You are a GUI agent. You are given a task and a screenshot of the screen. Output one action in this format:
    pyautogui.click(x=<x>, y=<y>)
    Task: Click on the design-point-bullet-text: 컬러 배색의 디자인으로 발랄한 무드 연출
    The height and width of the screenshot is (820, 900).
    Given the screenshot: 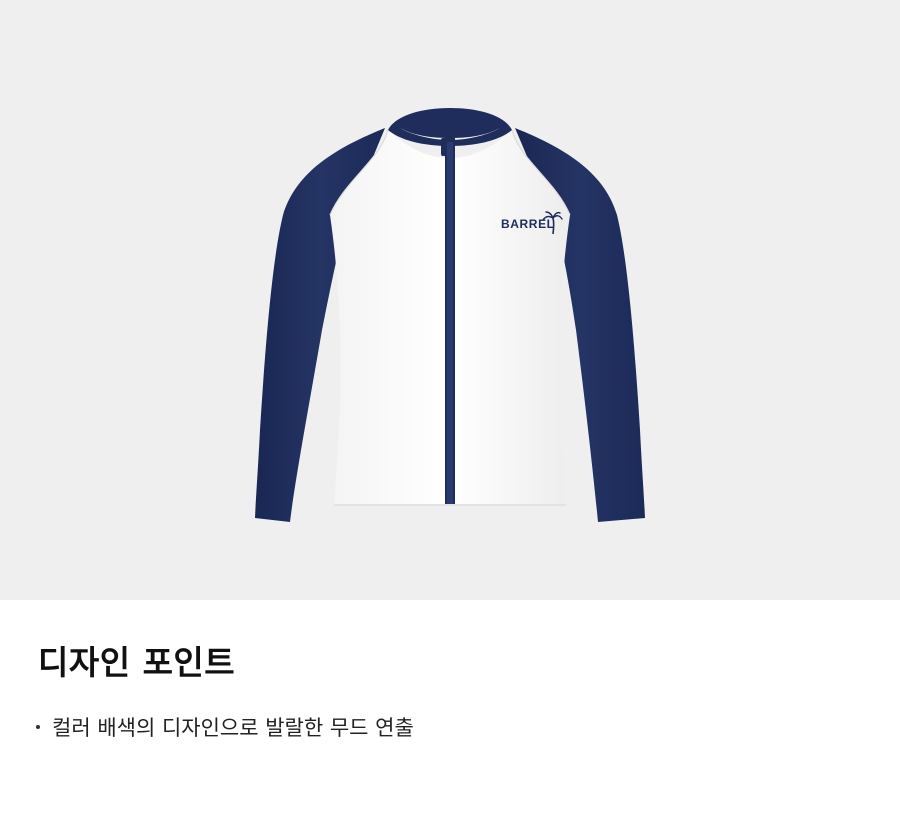 What is the action you would take?
    pyautogui.click(x=233, y=728)
    